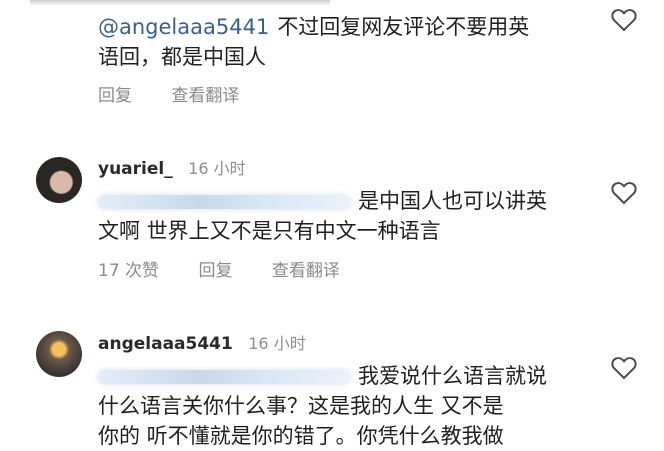 The width and height of the screenshot is (664, 451). What do you see at coordinates (452, 201) in the screenshot?
I see `comment-text-line-1: 是中国人也可以讲英` at bounding box center [452, 201].